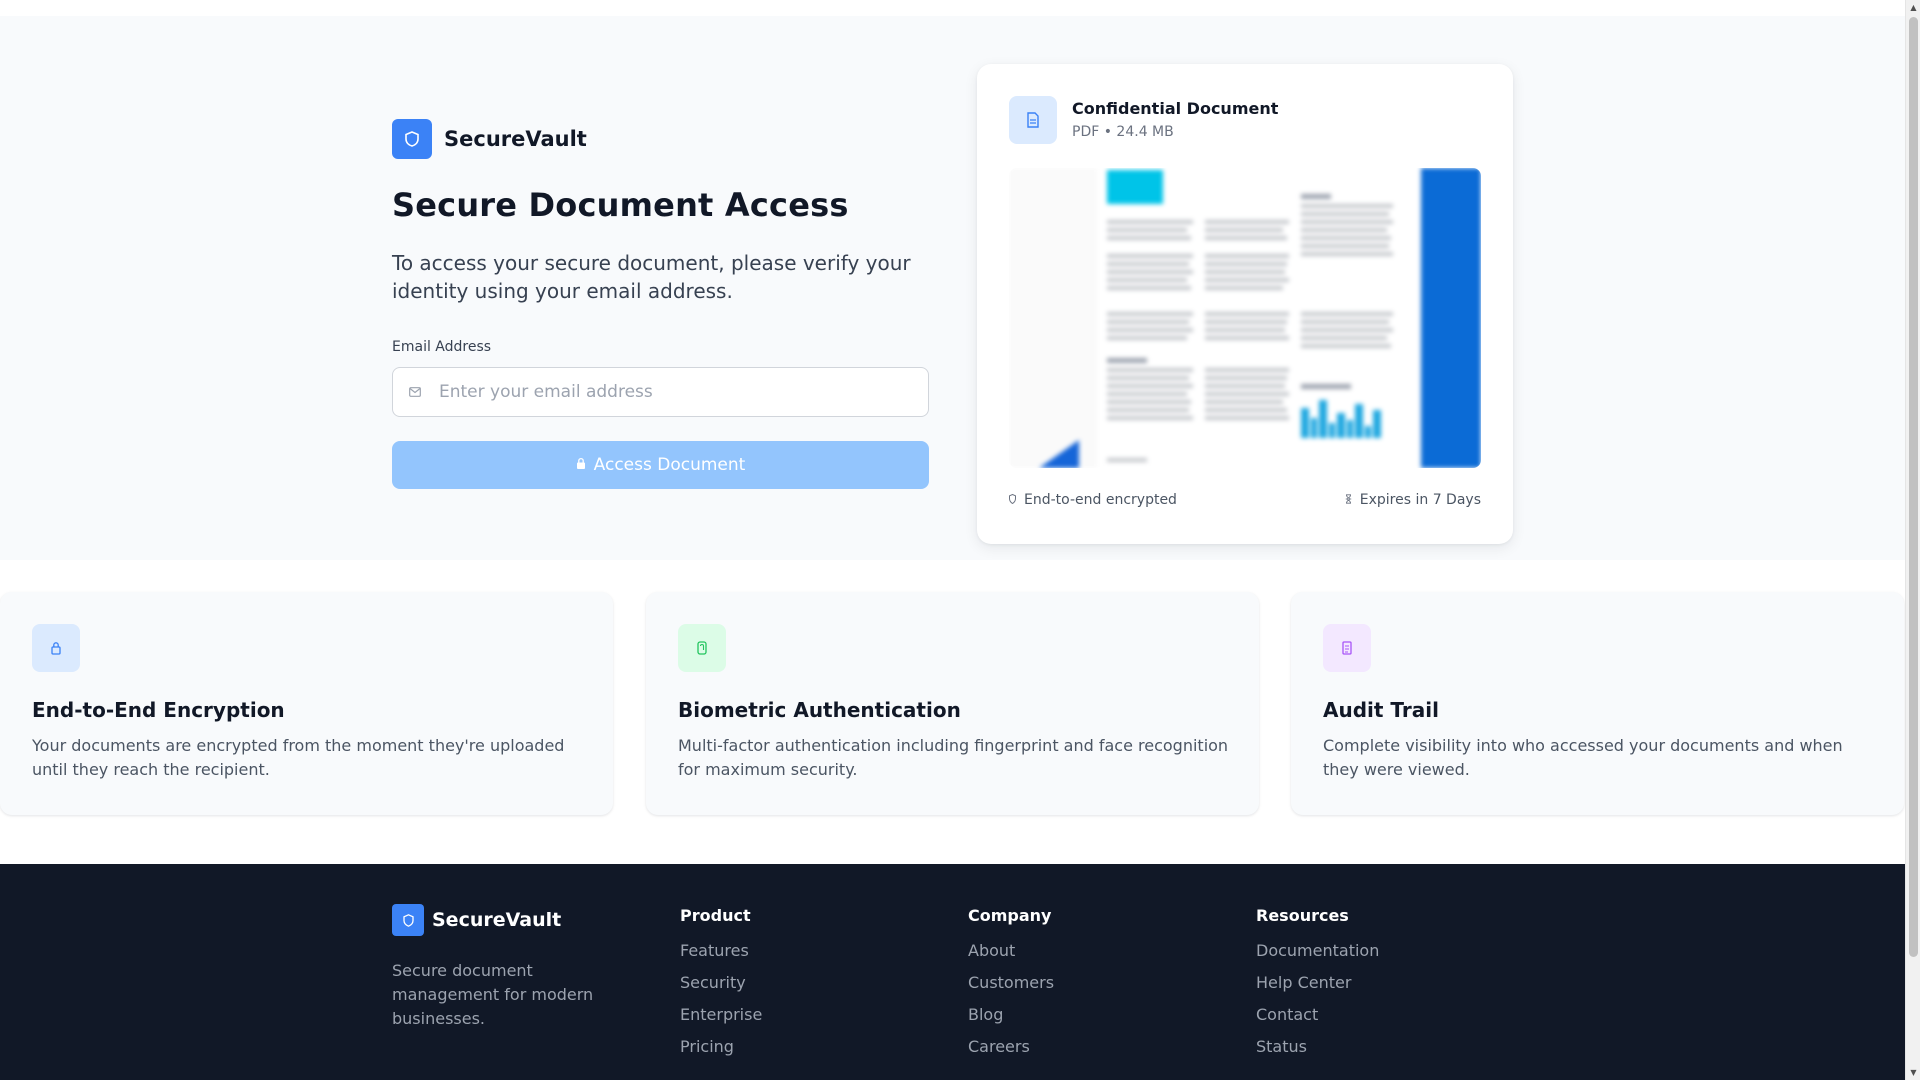 The width and height of the screenshot is (1920, 1080). Describe the element at coordinates (1913, 487) in the screenshot. I see `scrollbar-thumb` at that location.